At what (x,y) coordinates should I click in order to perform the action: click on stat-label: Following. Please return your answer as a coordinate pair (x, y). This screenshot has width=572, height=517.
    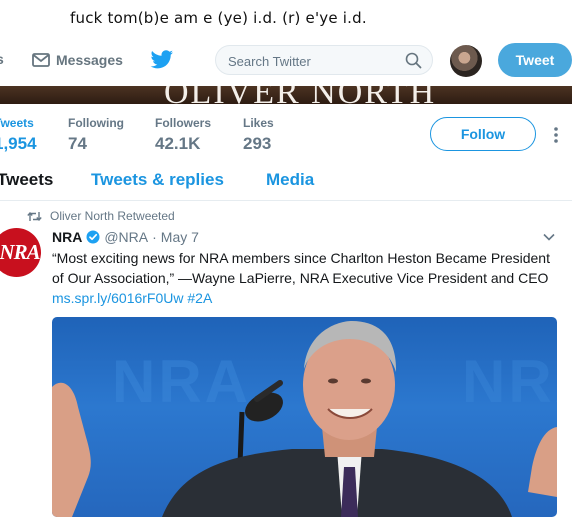
    Looking at the image, I should click on (96, 123).